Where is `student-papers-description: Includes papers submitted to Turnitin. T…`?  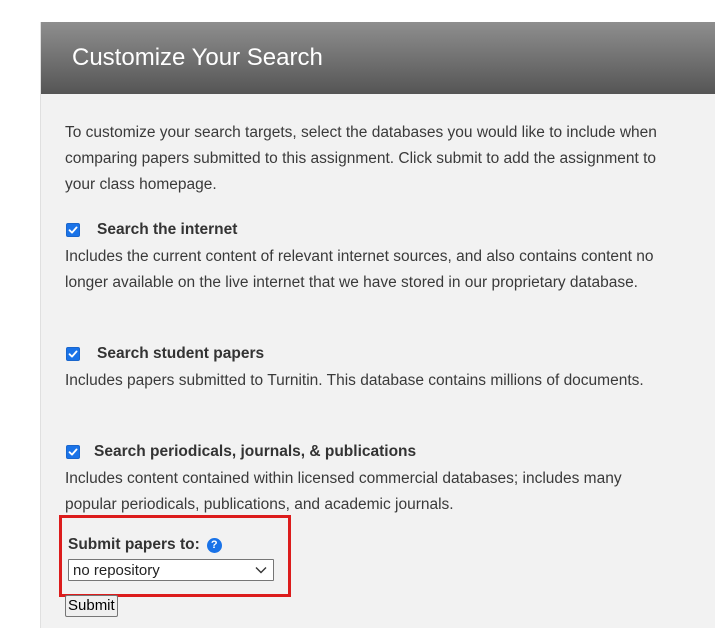 student-papers-description: Includes papers submitted to Turnitin. T… is located at coordinates (354, 380).